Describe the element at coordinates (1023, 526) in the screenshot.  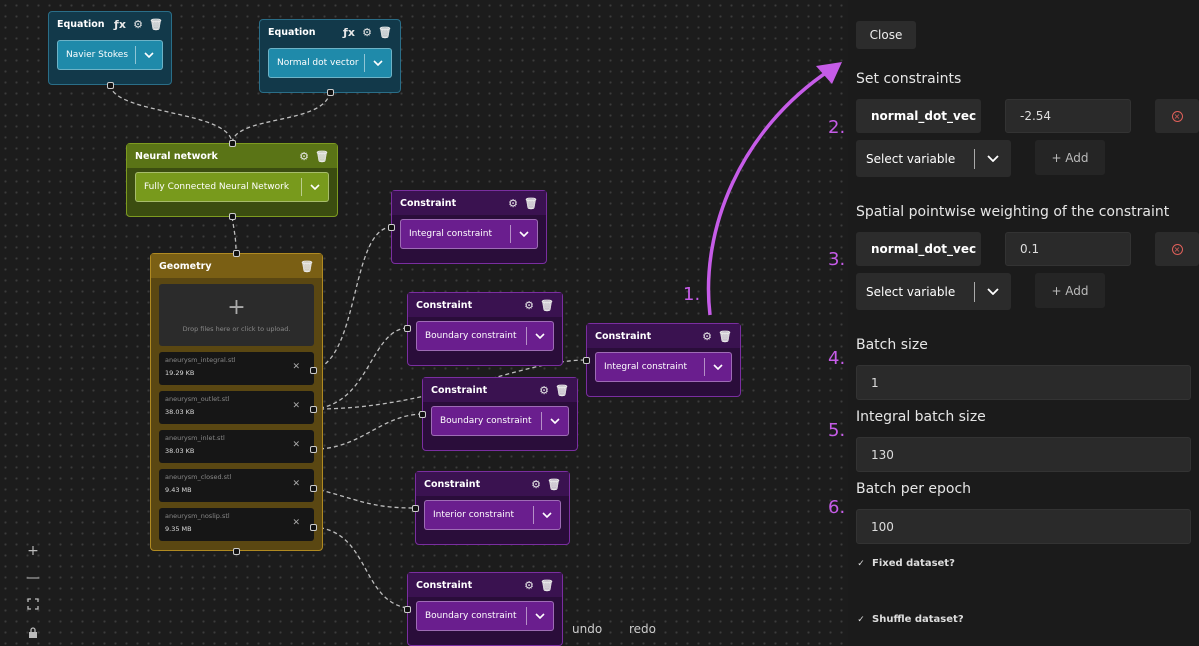
I see `batch-per-epoch-input: 100` at that location.